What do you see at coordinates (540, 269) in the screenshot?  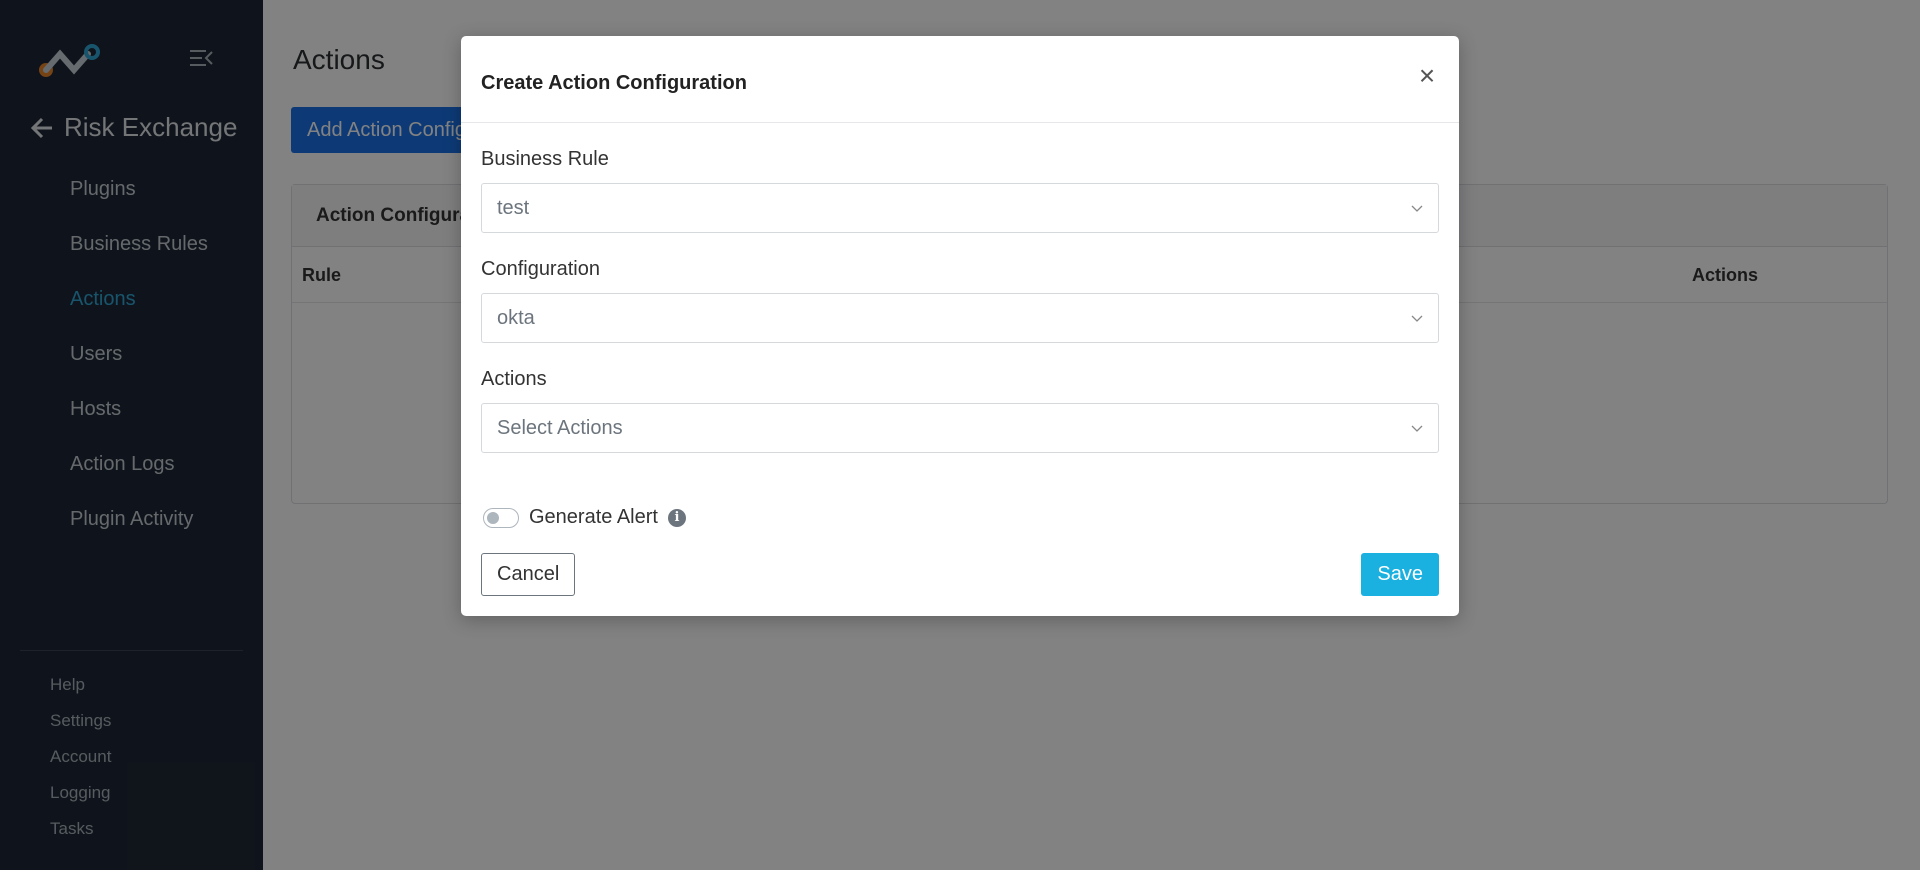 I see `configuration-label: Configuration` at bounding box center [540, 269].